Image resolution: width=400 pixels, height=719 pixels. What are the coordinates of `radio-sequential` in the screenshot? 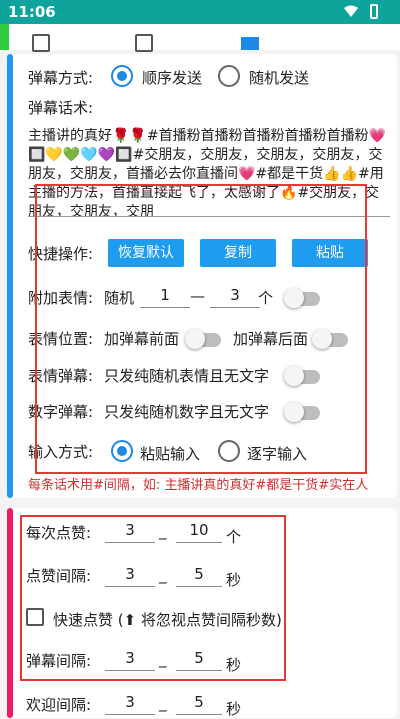 It's located at (122, 76).